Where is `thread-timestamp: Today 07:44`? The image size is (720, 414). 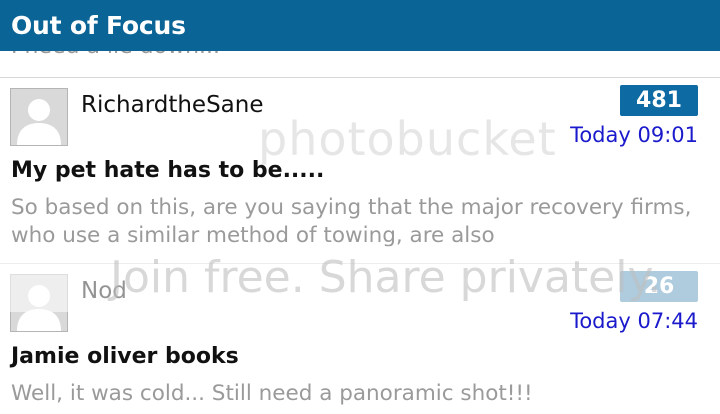 thread-timestamp: Today 07:44 is located at coordinates (634, 321).